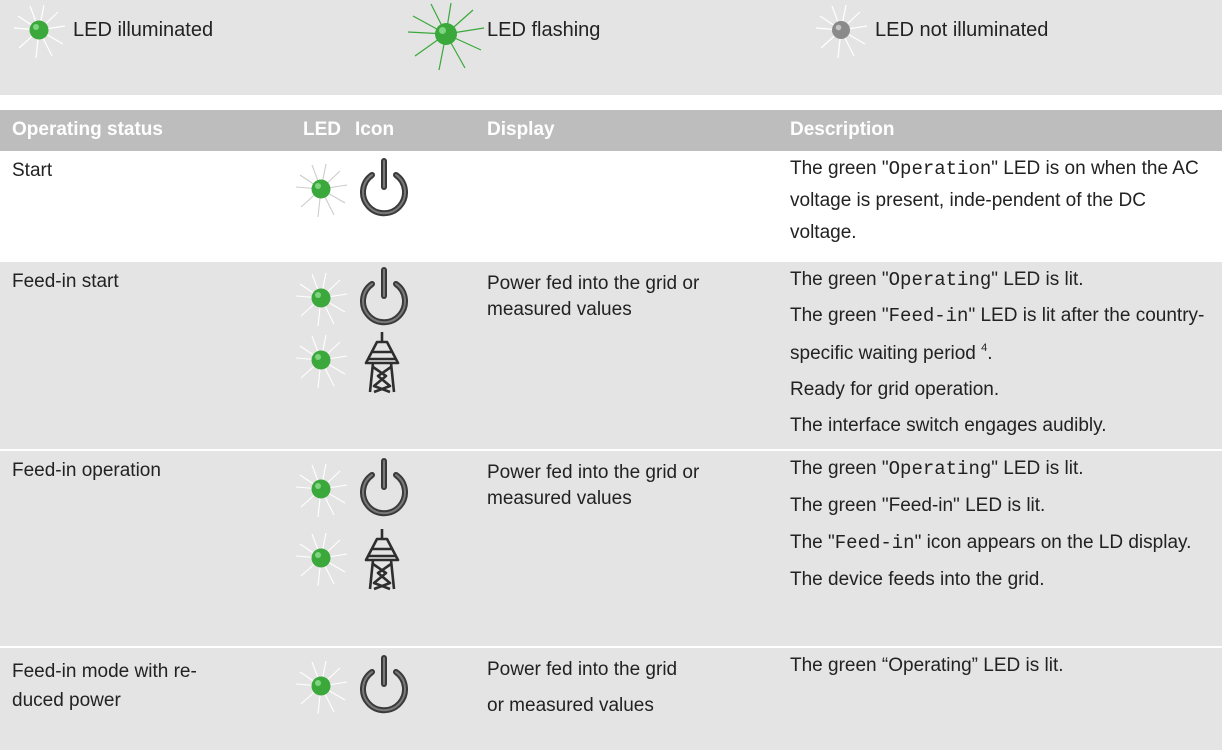  Describe the element at coordinates (918, 505) in the screenshot. I see `description-line: The green "Feed-in" LED is lit.` at that location.